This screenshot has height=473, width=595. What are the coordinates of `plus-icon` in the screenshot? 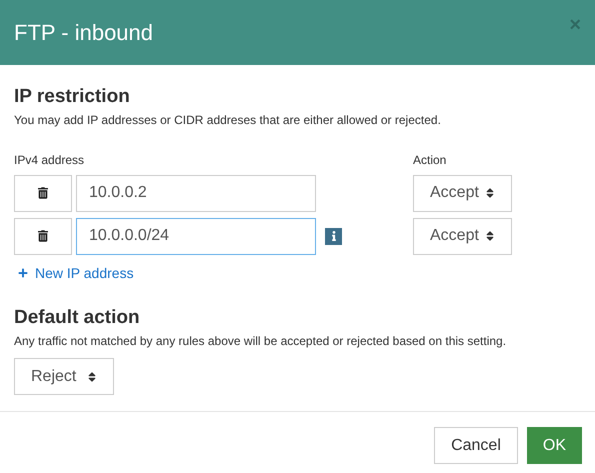 It's located at (23, 273).